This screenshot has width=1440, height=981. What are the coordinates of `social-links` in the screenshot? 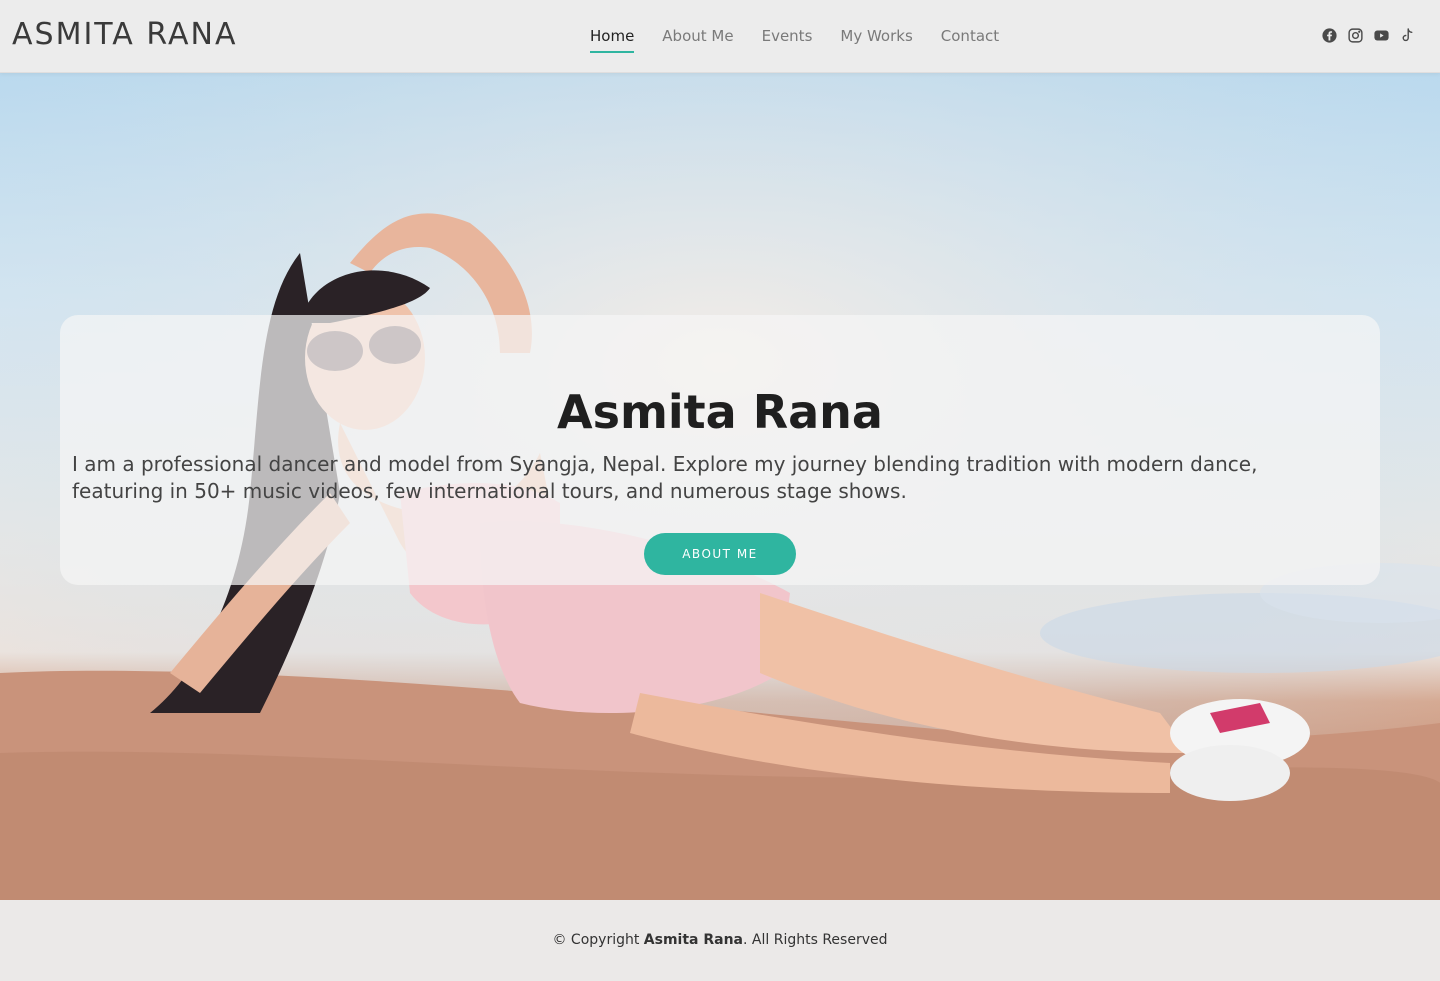 It's located at (1368, 35).